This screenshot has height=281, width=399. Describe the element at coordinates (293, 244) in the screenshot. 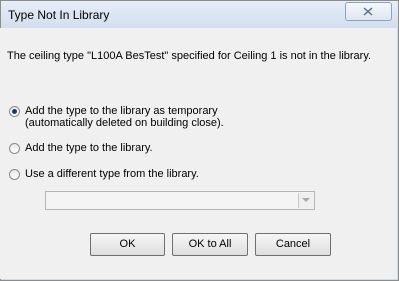

I see `cancel-button: Cancel` at that location.